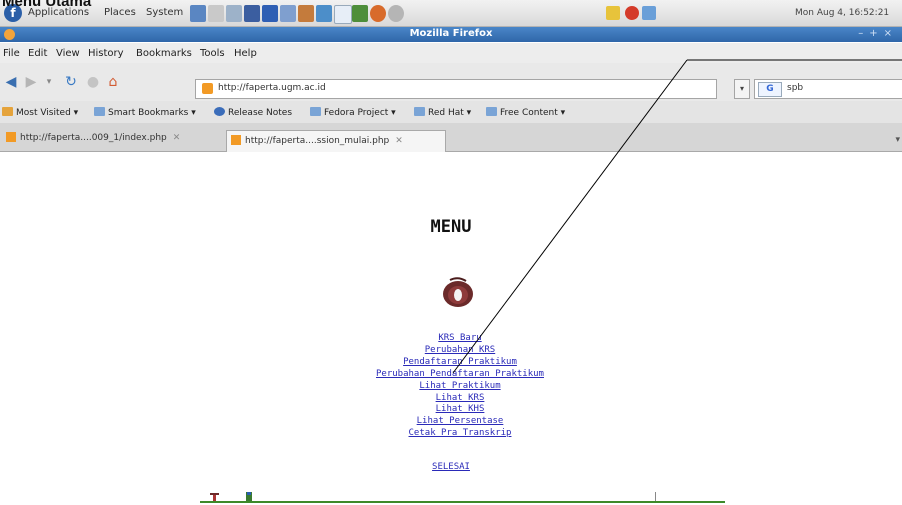 The image size is (902, 505). Describe the element at coordinates (93, 138) in the screenshot. I see `tab-label: http://faperta....009_1/index.php` at that location.